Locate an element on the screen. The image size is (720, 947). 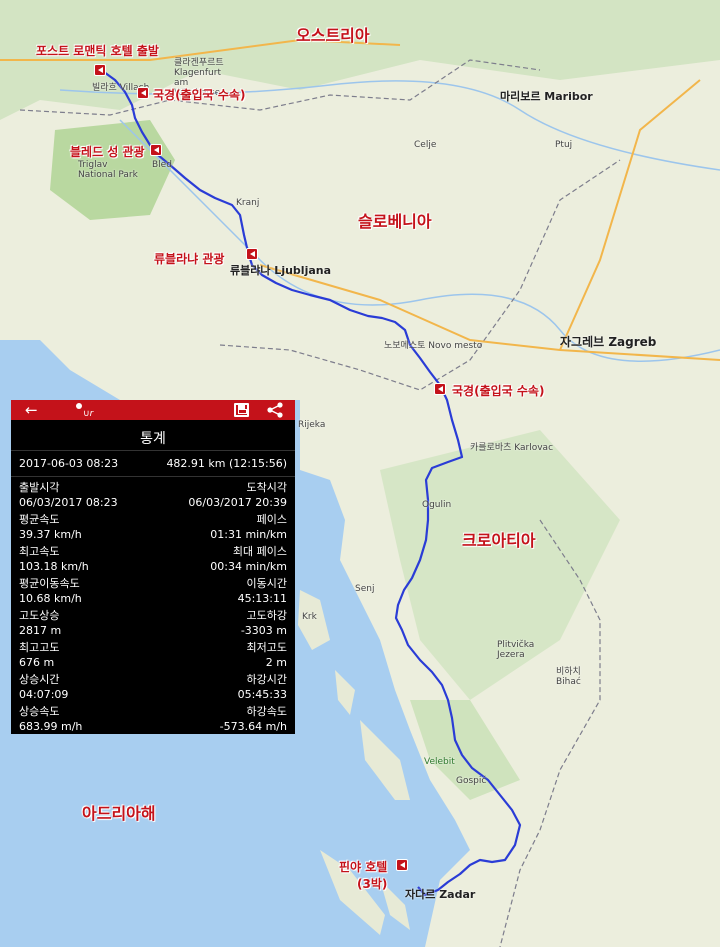
annotation-hotel-end-name: 핀야 호텔 is located at coordinates (363, 867).